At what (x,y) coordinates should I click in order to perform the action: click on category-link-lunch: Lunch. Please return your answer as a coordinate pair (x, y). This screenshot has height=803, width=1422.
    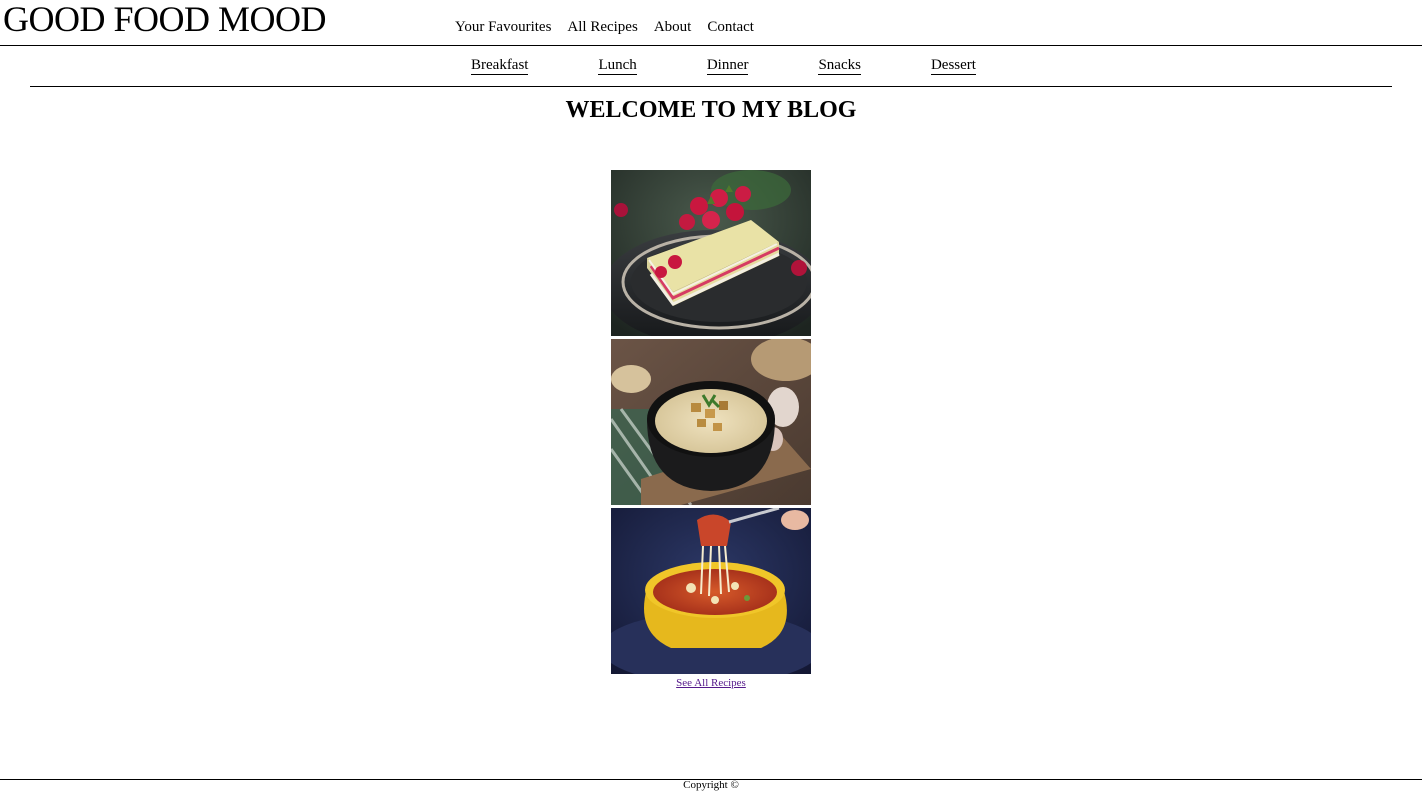
    Looking at the image, I should click on (617, 65).